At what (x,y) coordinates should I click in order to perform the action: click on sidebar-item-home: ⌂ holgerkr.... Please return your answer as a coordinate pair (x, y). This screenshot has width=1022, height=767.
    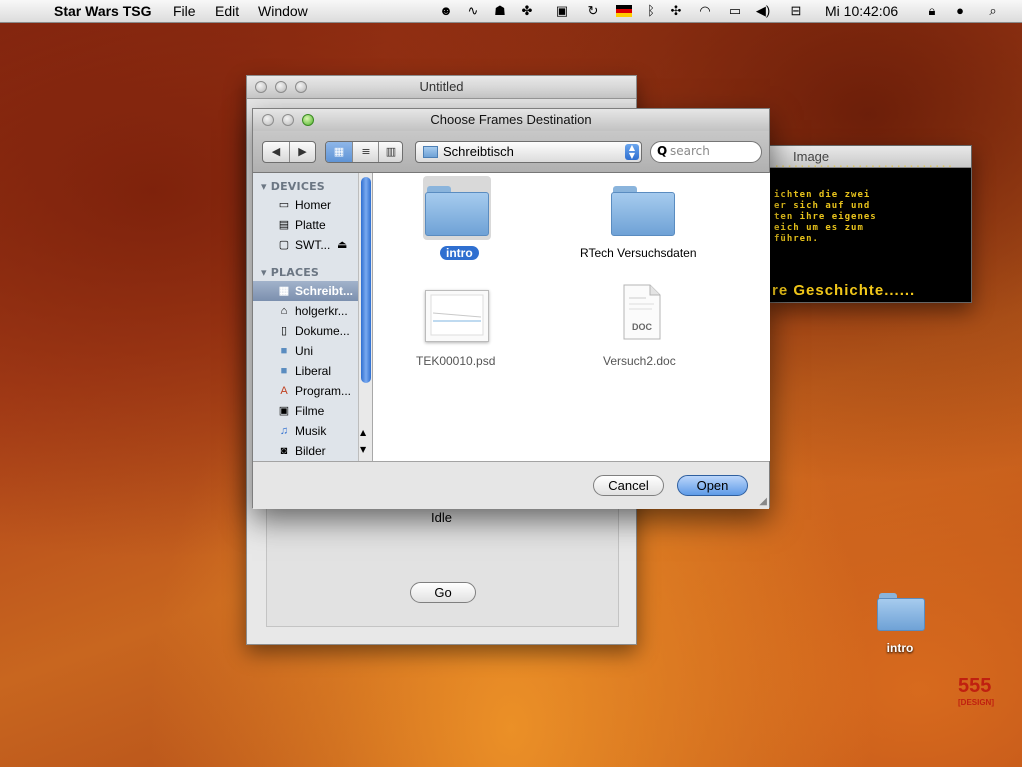
    Looking at the image, I should click on (305, 311).